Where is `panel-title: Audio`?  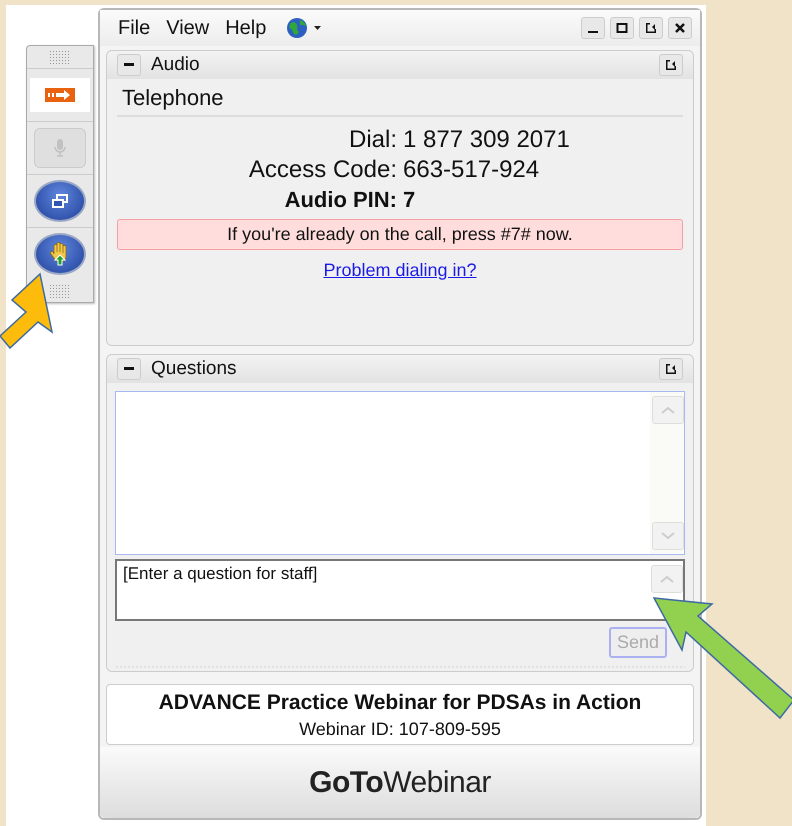
panel-title: Audio is located at coordinates (175, 65).